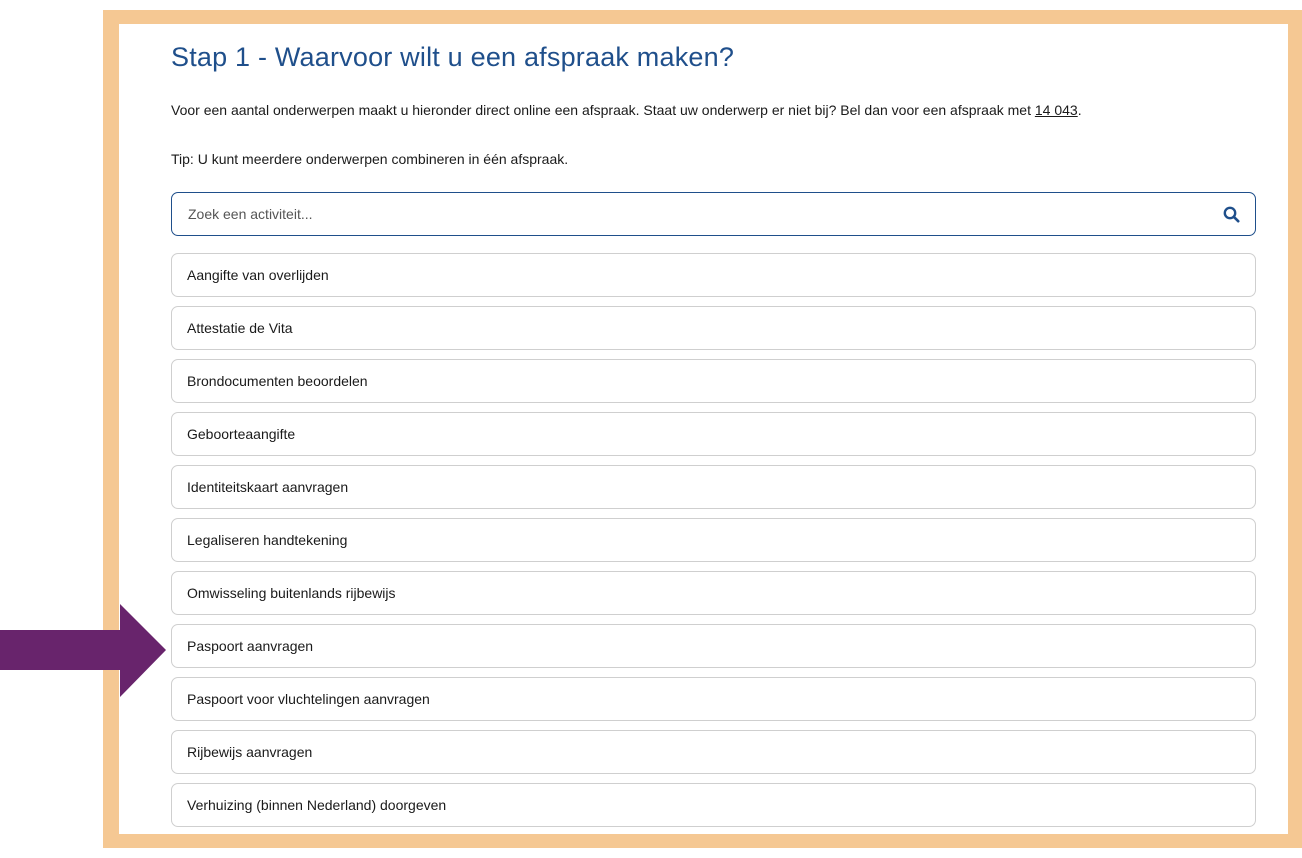 The image size is (1302, 858). I want to click on intro-period: ., so click(1079, 110).